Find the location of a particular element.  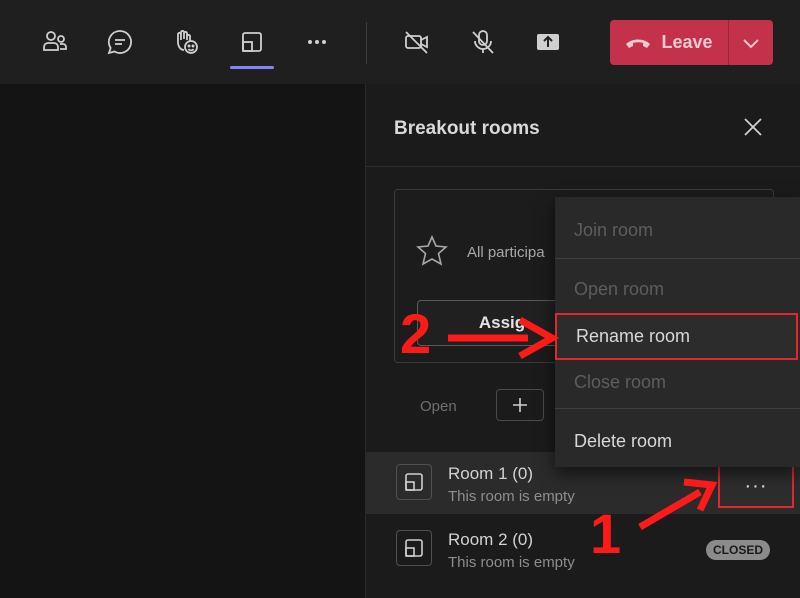

phone-hangup-icon is located at coordinates (638, 43).